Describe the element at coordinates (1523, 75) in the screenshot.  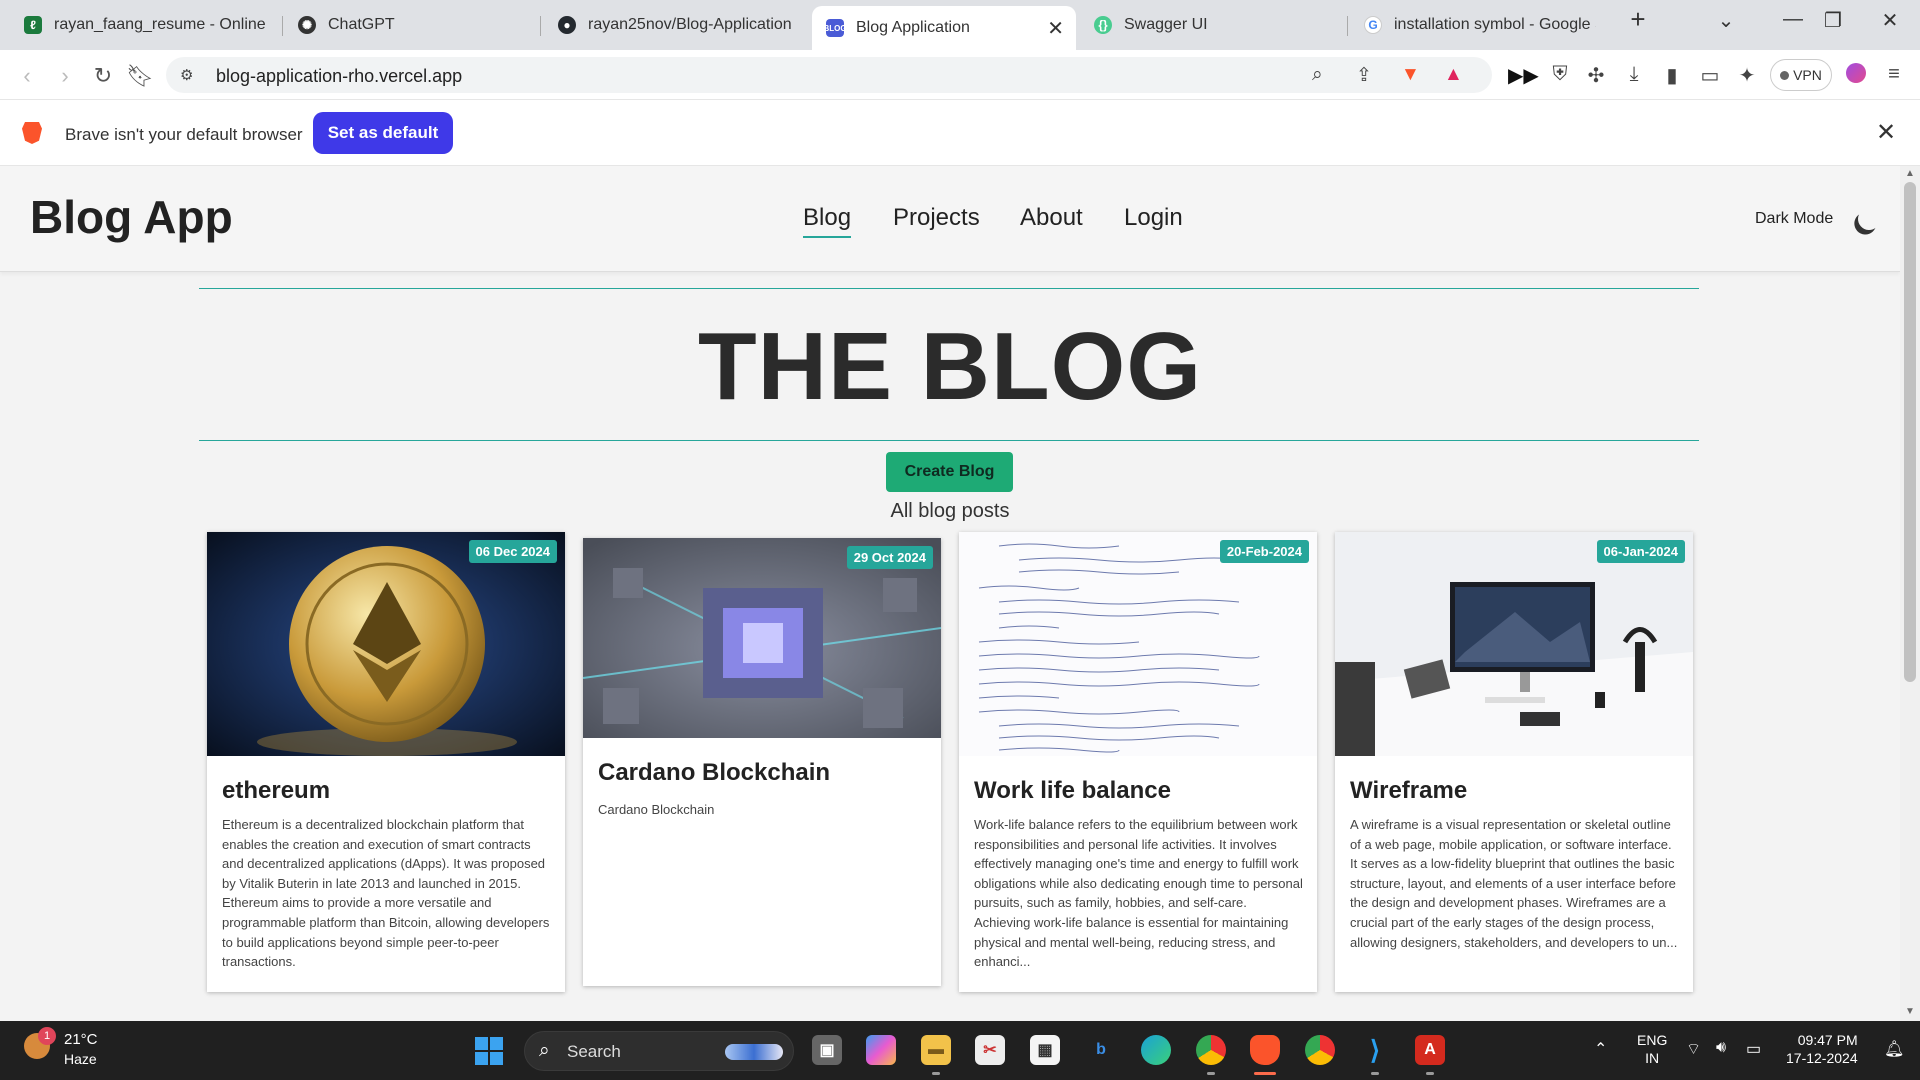
I see `media-forward-icon: ▶▶` at that location.